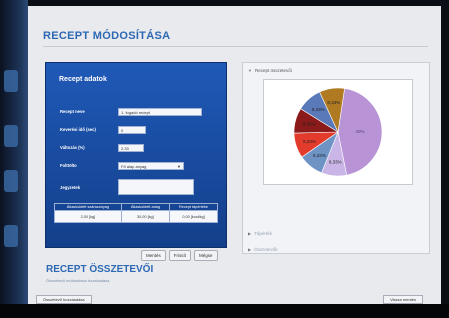 This screenshot has width=449, height=318. I want to click on form-buttons: Mentés Frissít Mégse, so click(179, 255).